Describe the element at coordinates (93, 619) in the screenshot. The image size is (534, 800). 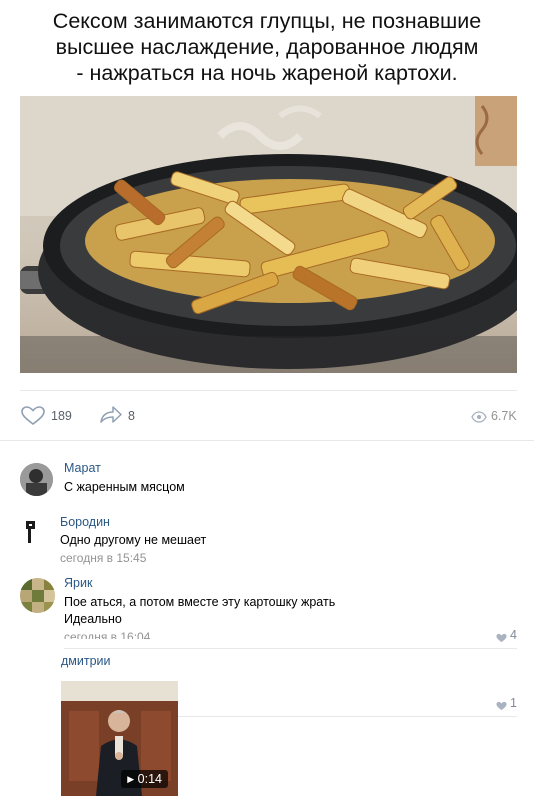
I see `comment-text-line: Идеально` at that location.